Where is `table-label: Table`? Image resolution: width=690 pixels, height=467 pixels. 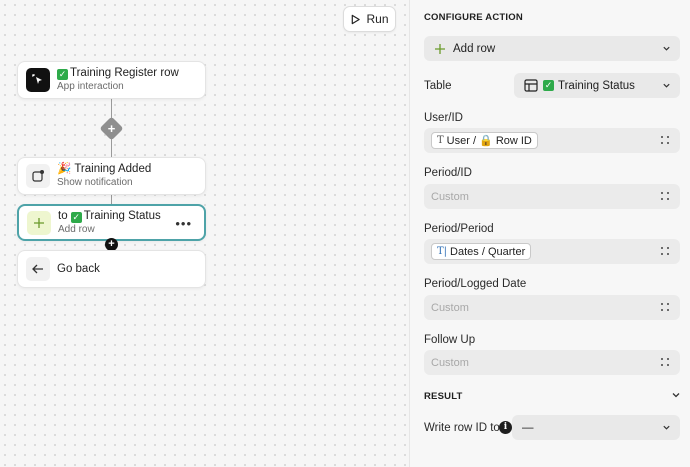 table-label: Table is located at coordinates (438, 86).